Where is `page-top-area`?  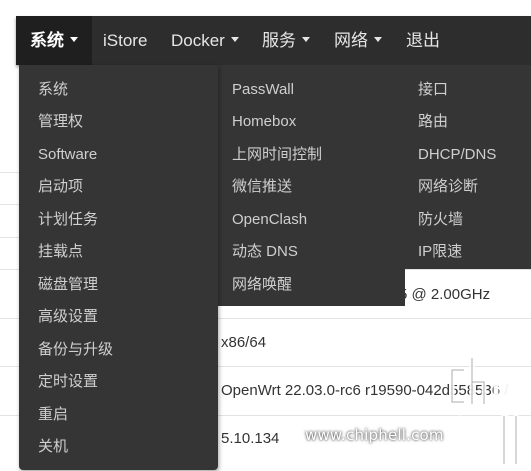 page-top-area is located at coordinates (265, 8).